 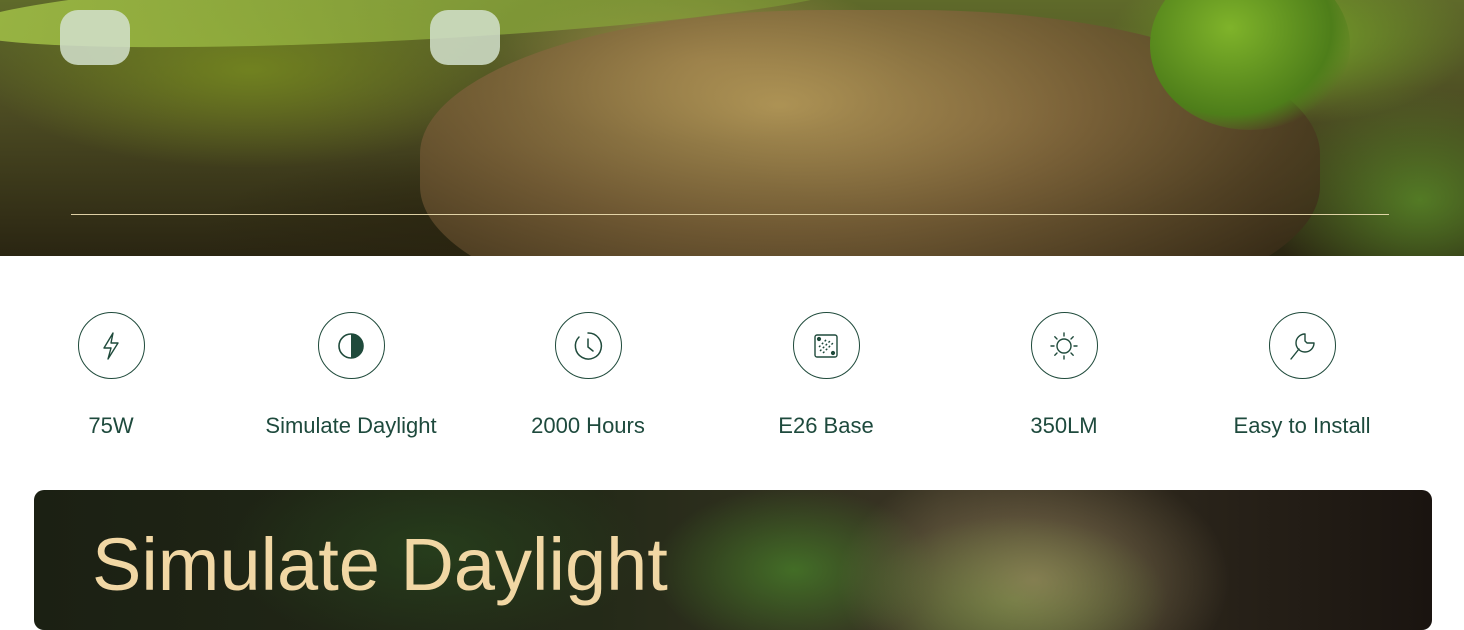 I want to click on base-icon, so click(x=826, y=345).